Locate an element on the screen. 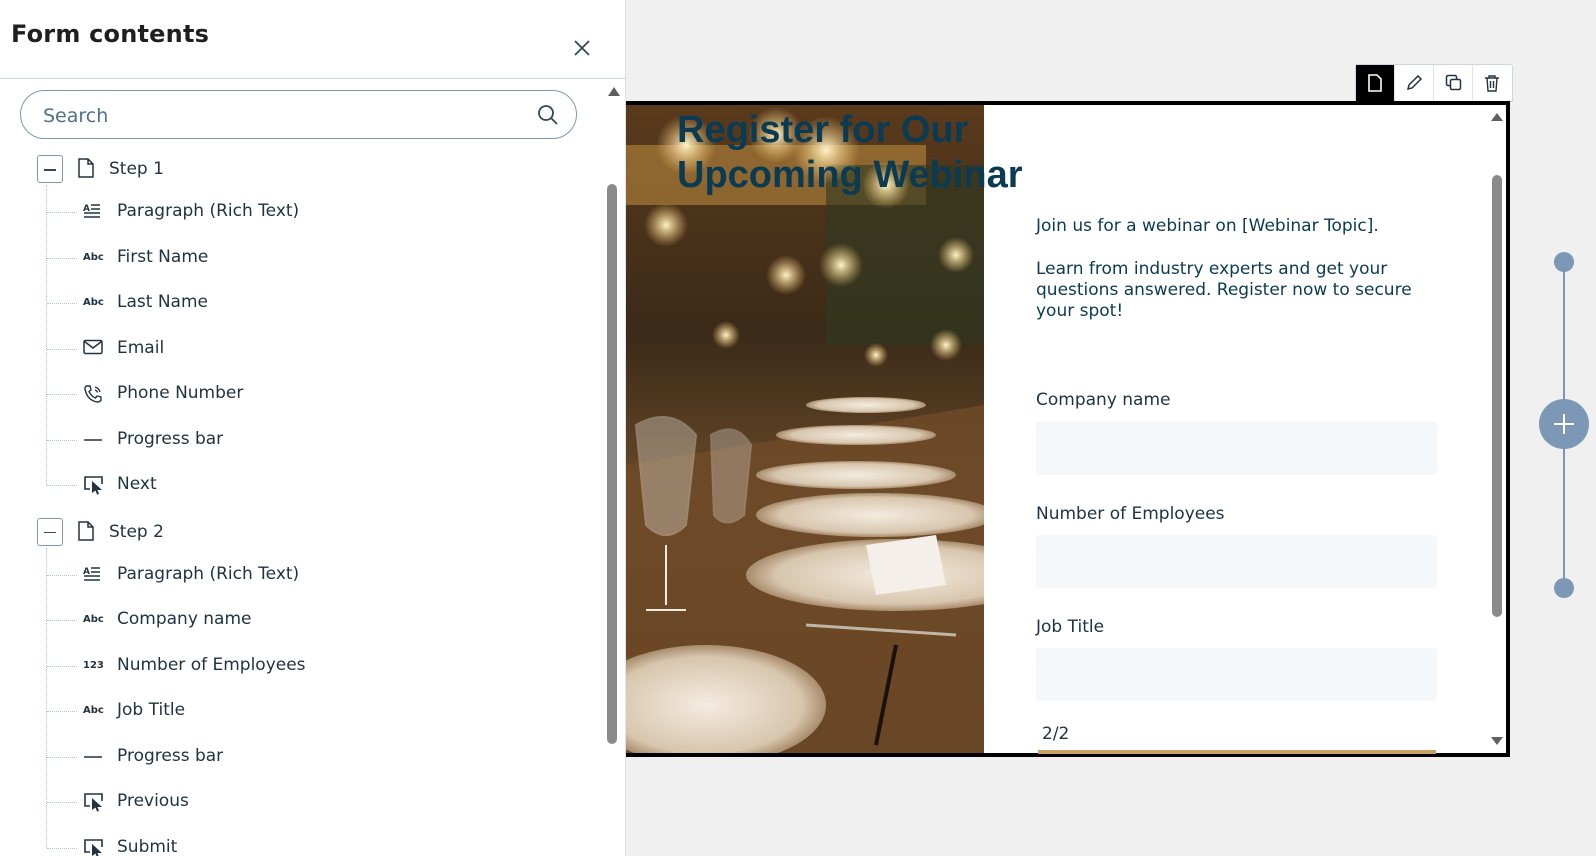 This screenshot has height=856, width=1596. module-toolbar is located at coordinates (1434, 83).